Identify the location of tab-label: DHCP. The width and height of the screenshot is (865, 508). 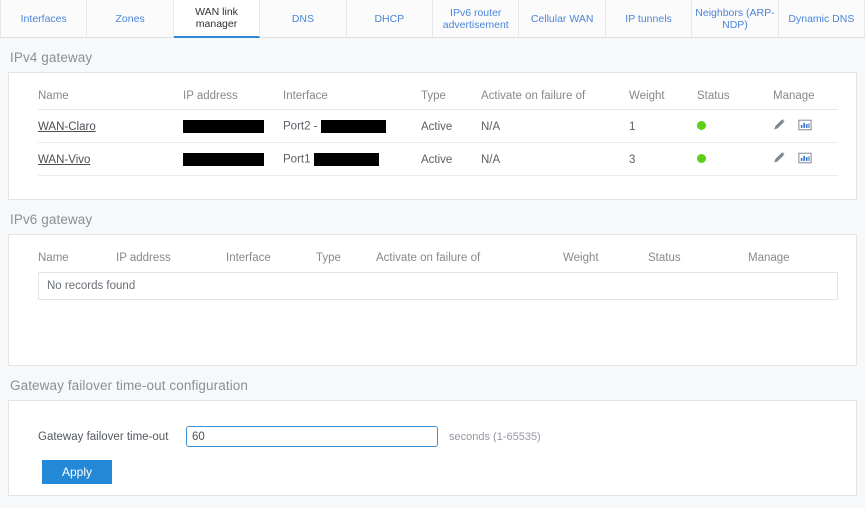
(389, 18).